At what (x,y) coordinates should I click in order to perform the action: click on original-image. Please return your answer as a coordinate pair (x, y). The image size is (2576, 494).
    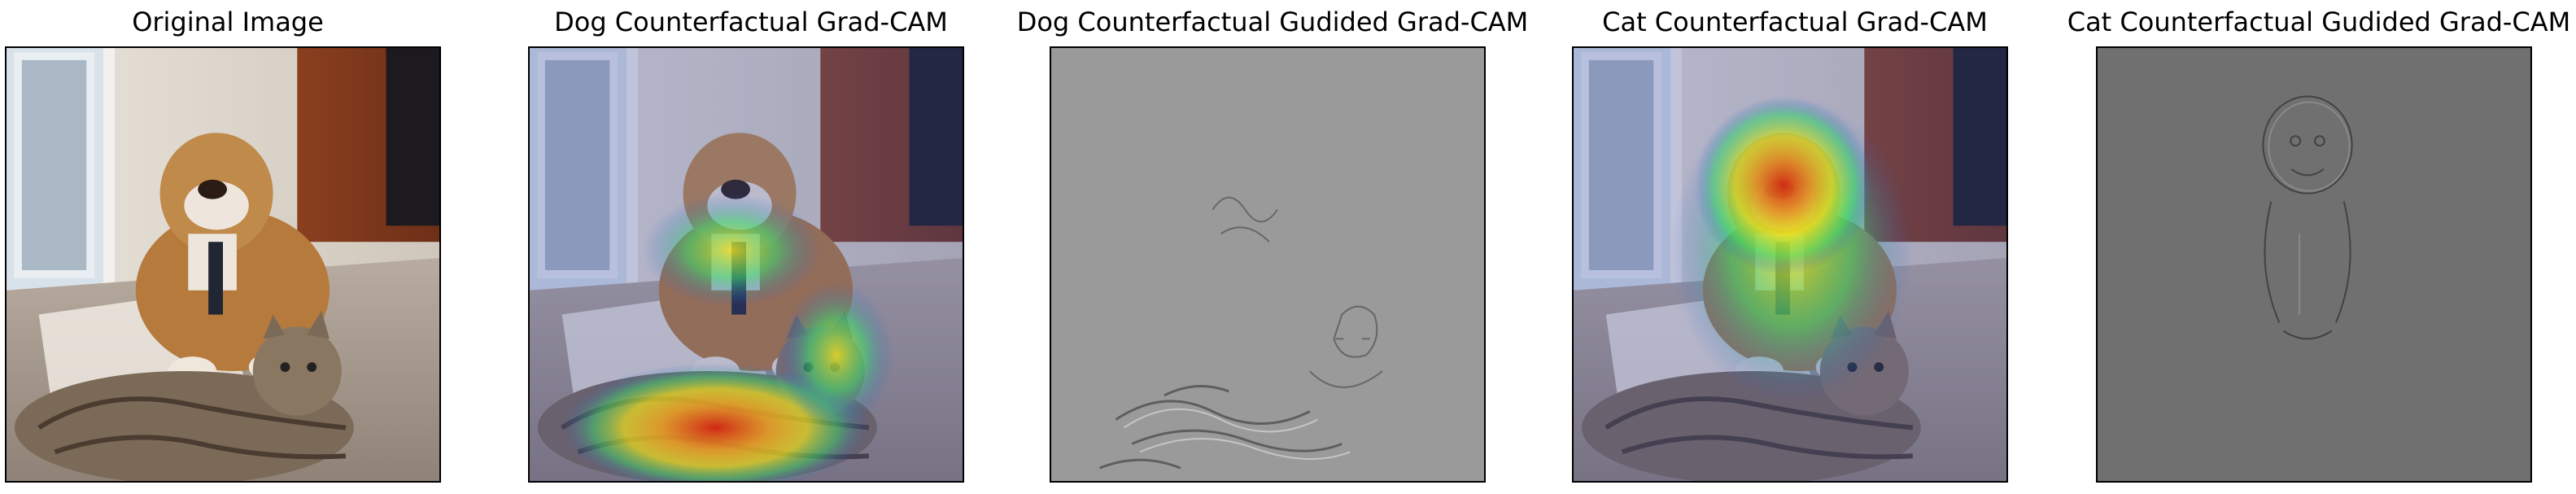
    Looking at the image, I should click on (223, 264).